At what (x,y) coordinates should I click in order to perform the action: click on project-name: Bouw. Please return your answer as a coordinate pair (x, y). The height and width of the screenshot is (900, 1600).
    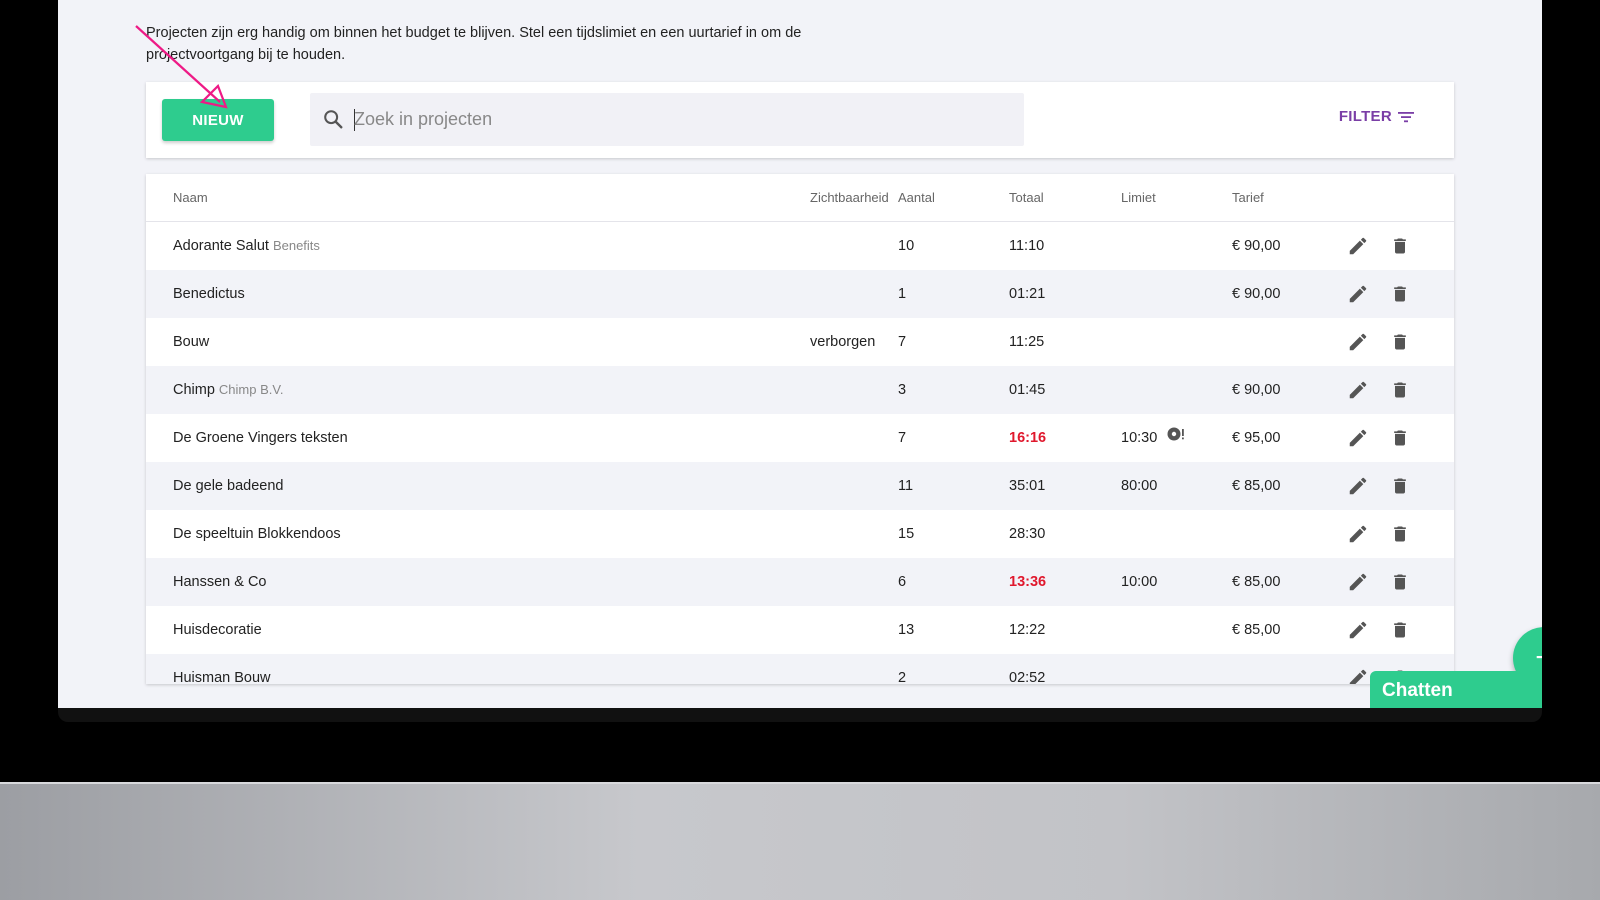
    Looking at the image, I should click on (191, 342).